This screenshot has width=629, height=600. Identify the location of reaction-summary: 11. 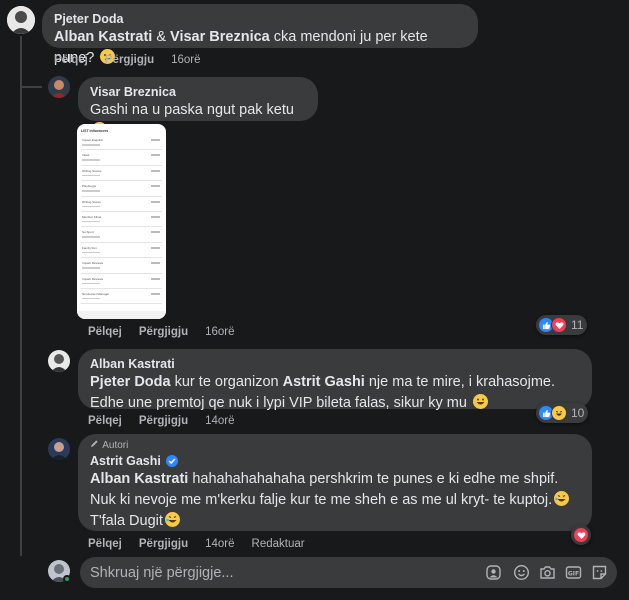
(562, 325).